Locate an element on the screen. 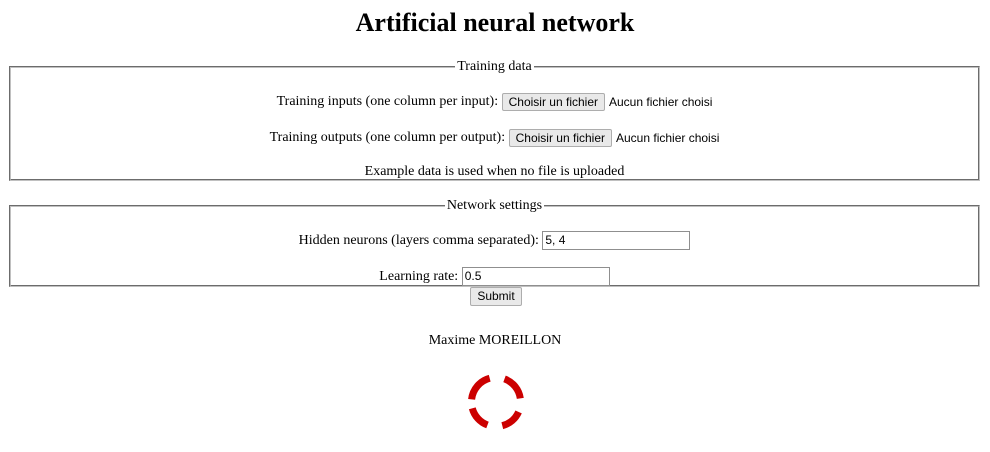 The height and width of the screenshot is (452, 990). page-title: Artificial neural network is located at coordinates (495, 22).